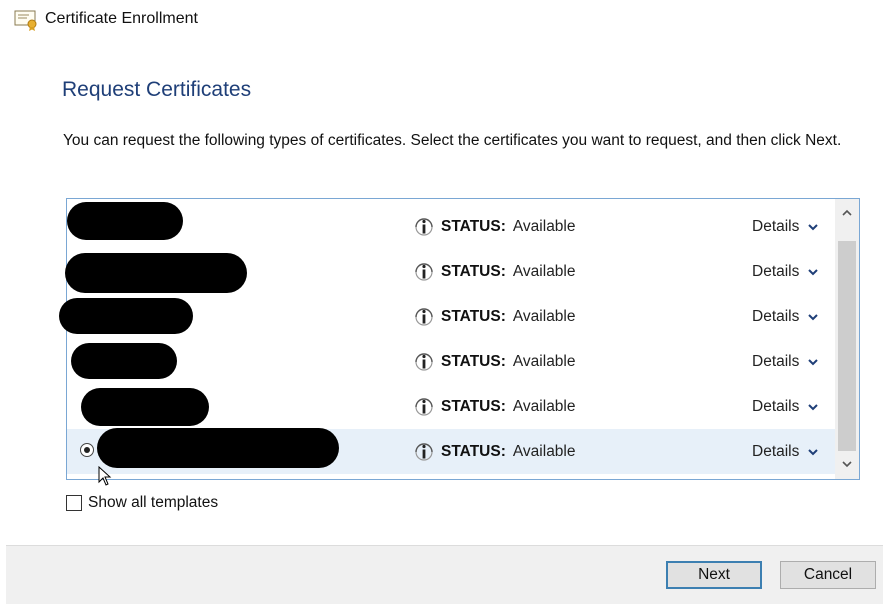 The image size is (883, 604). Describe the element at coordinates (153, 502) in the screenshot. I see `show-all-templates-label: Show all templates` at that location.